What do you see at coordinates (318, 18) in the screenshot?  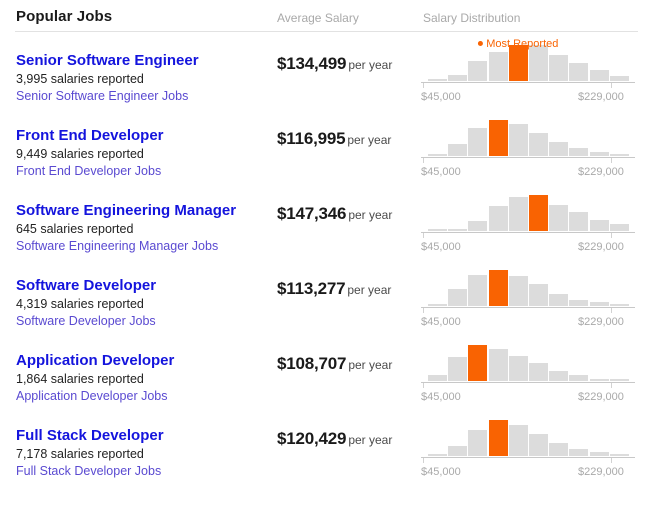 I see `column-header-average-salary: Average Salary` at bounding box center [318, 18].